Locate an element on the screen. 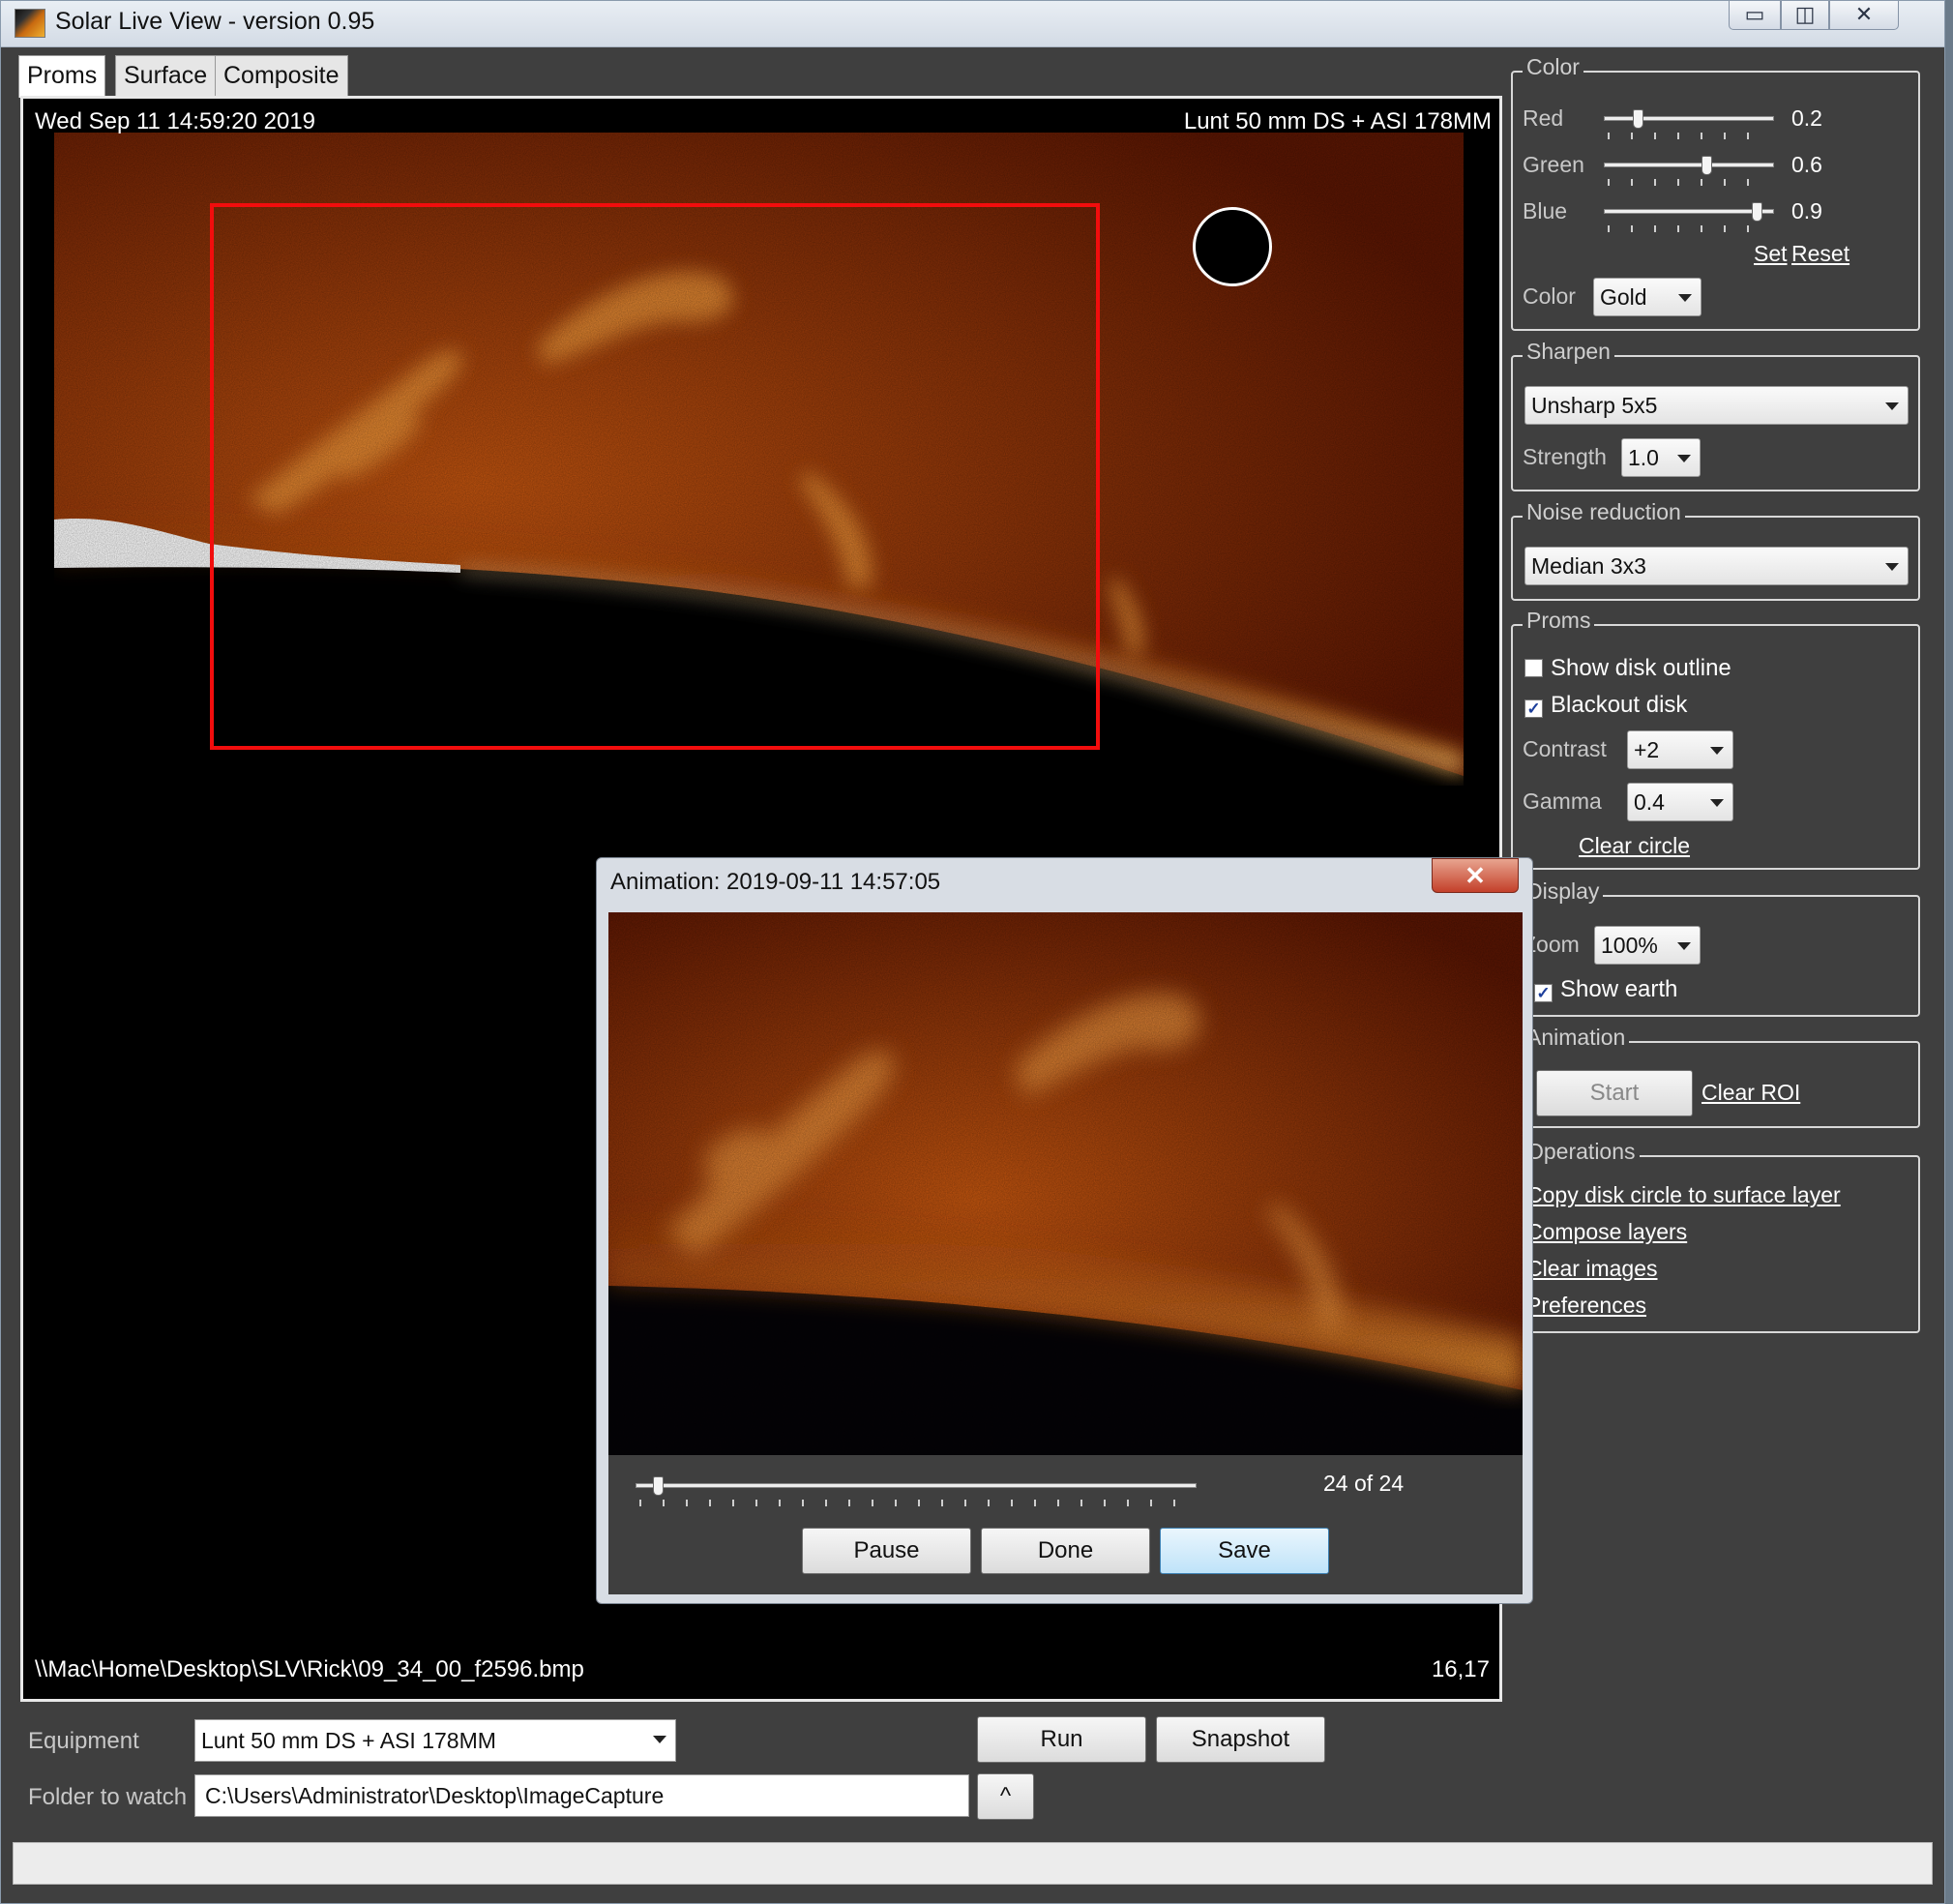 This screenshot has width=1953, height=1904. display-group-title: Display is located at coordinates (1563, 892).